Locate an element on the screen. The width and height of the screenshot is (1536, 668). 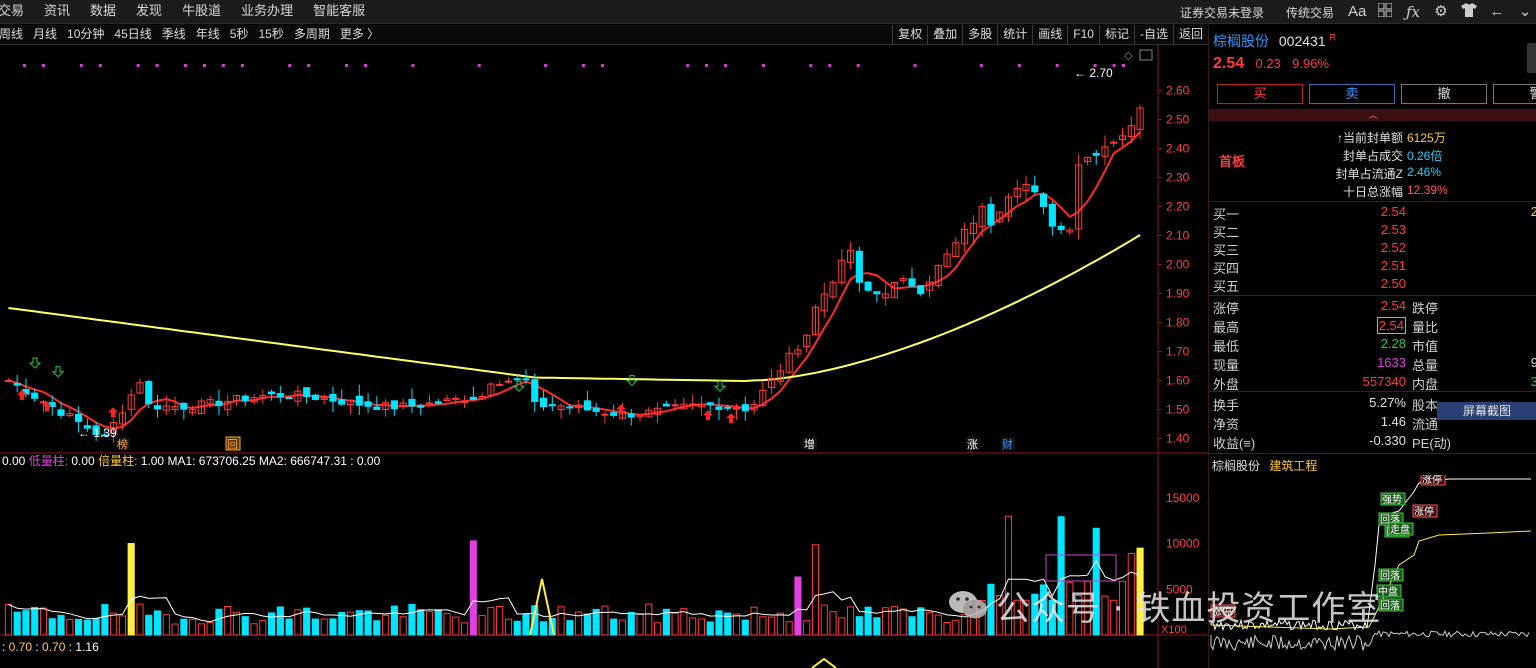
event-marker-label: 增 is located at coordinates (809, 444).